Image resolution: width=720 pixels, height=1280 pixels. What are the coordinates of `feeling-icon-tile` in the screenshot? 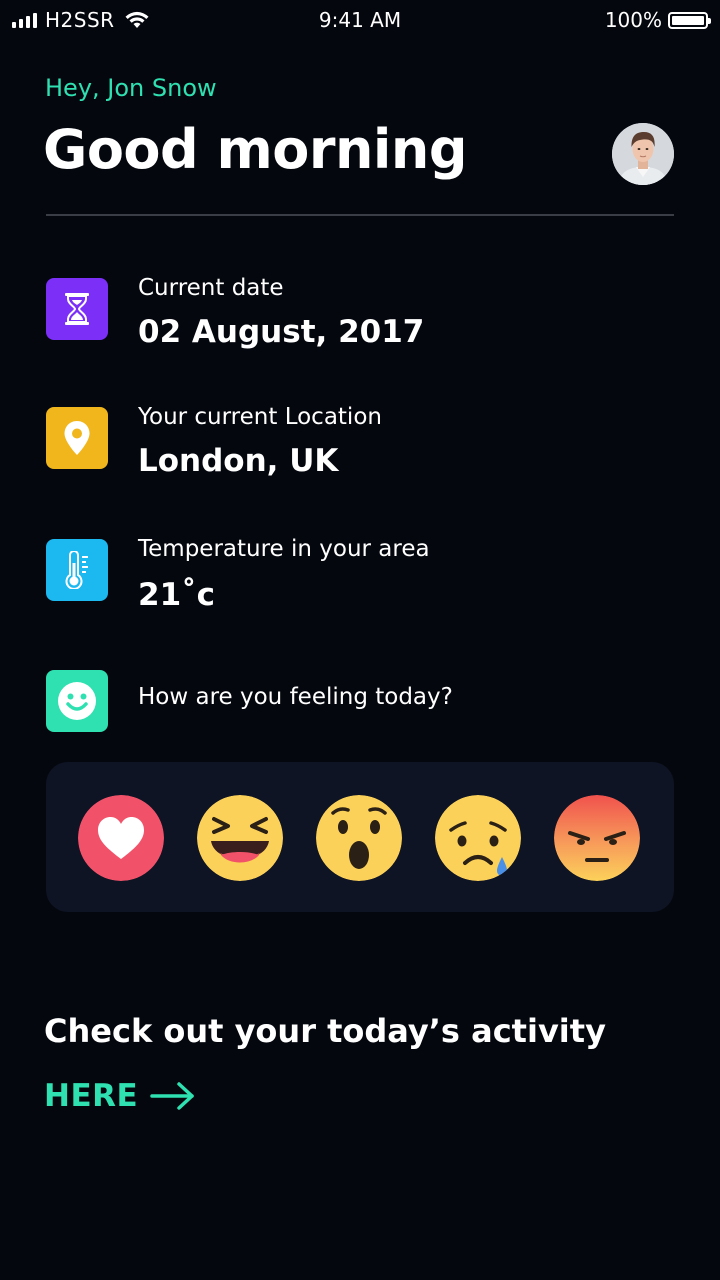 It's located at (77, 701).